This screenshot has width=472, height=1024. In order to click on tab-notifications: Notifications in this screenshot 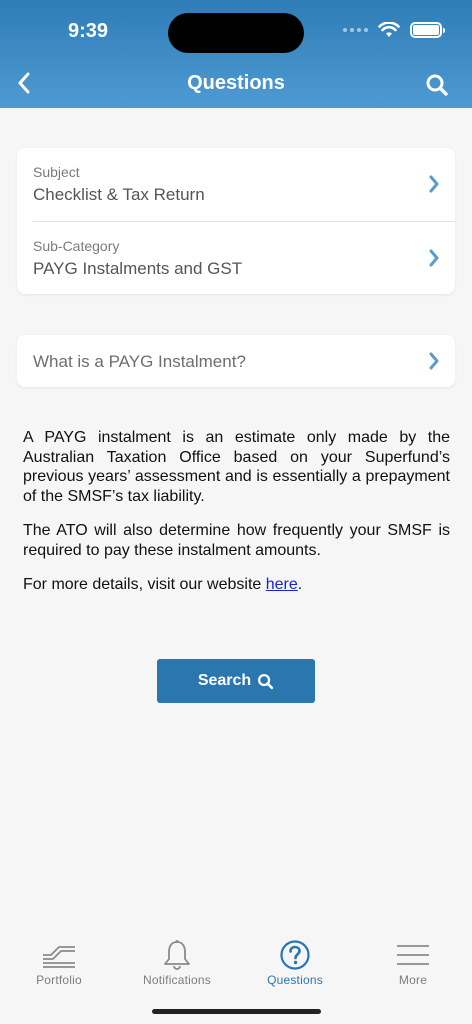, I will do `click(177, 962)`.